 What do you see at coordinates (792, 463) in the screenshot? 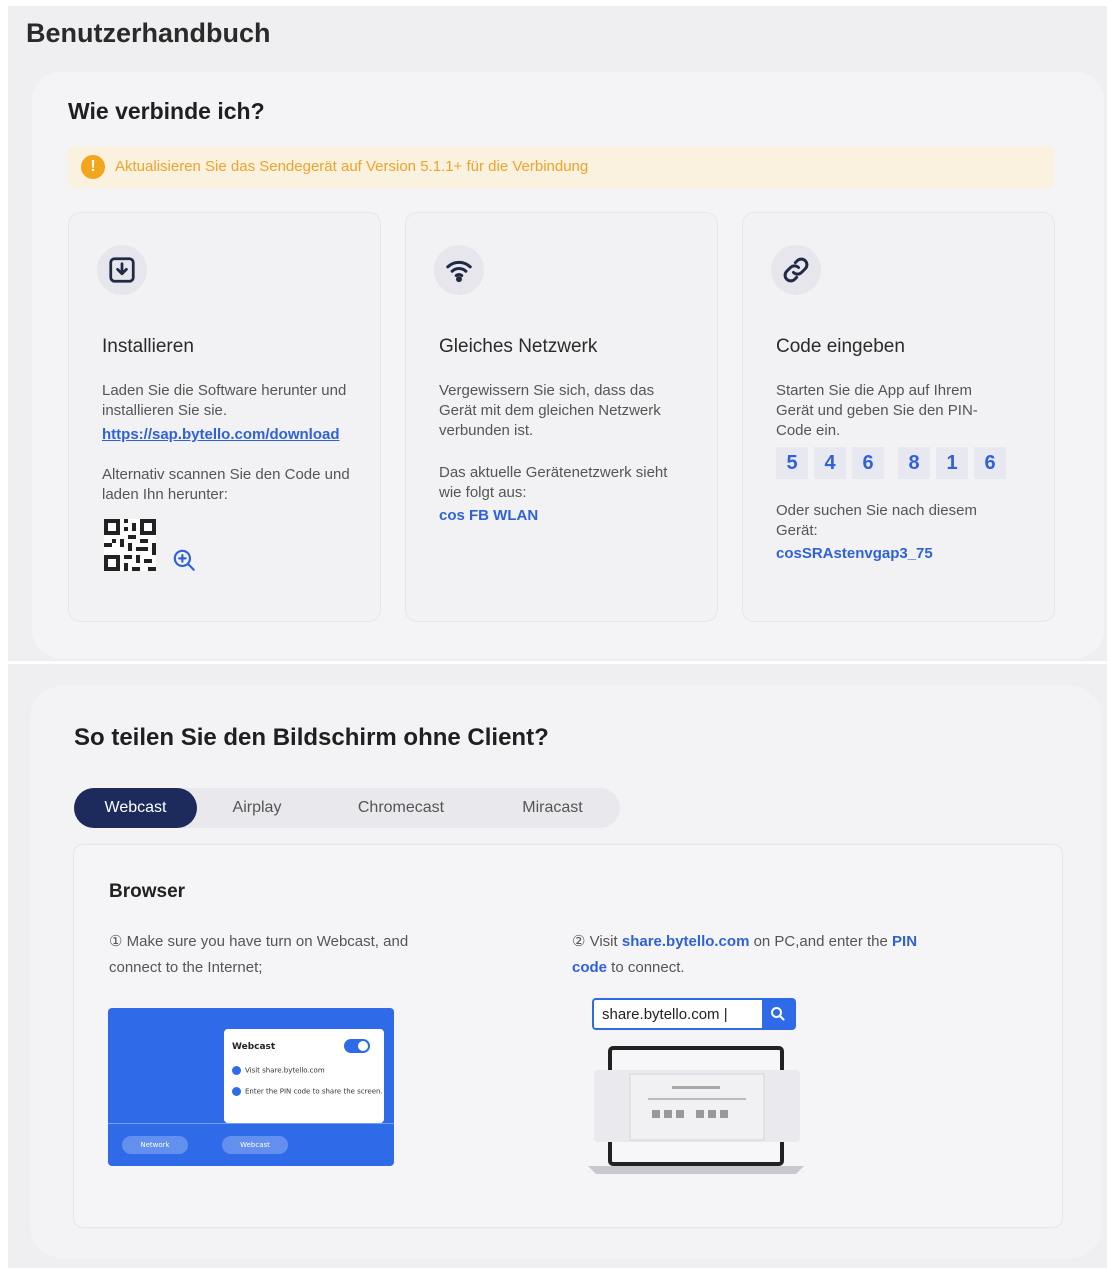
I see `pin-digit: 5` at bounding box center [792, 463].